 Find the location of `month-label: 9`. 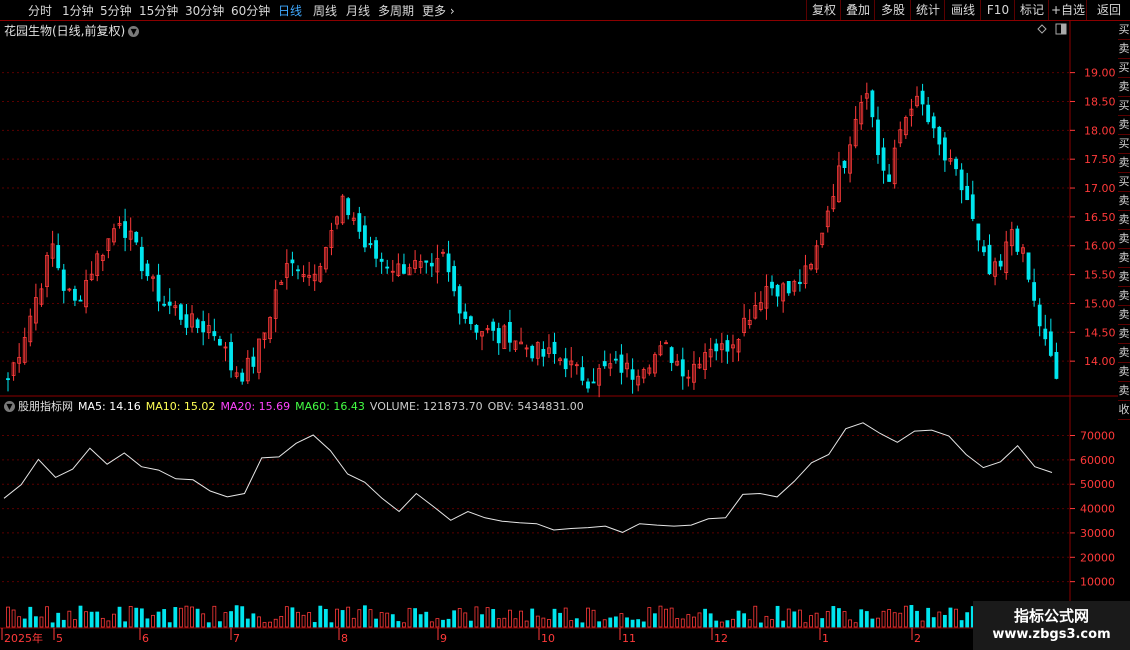

month-label: 9 is located at coordinates (443, 638).